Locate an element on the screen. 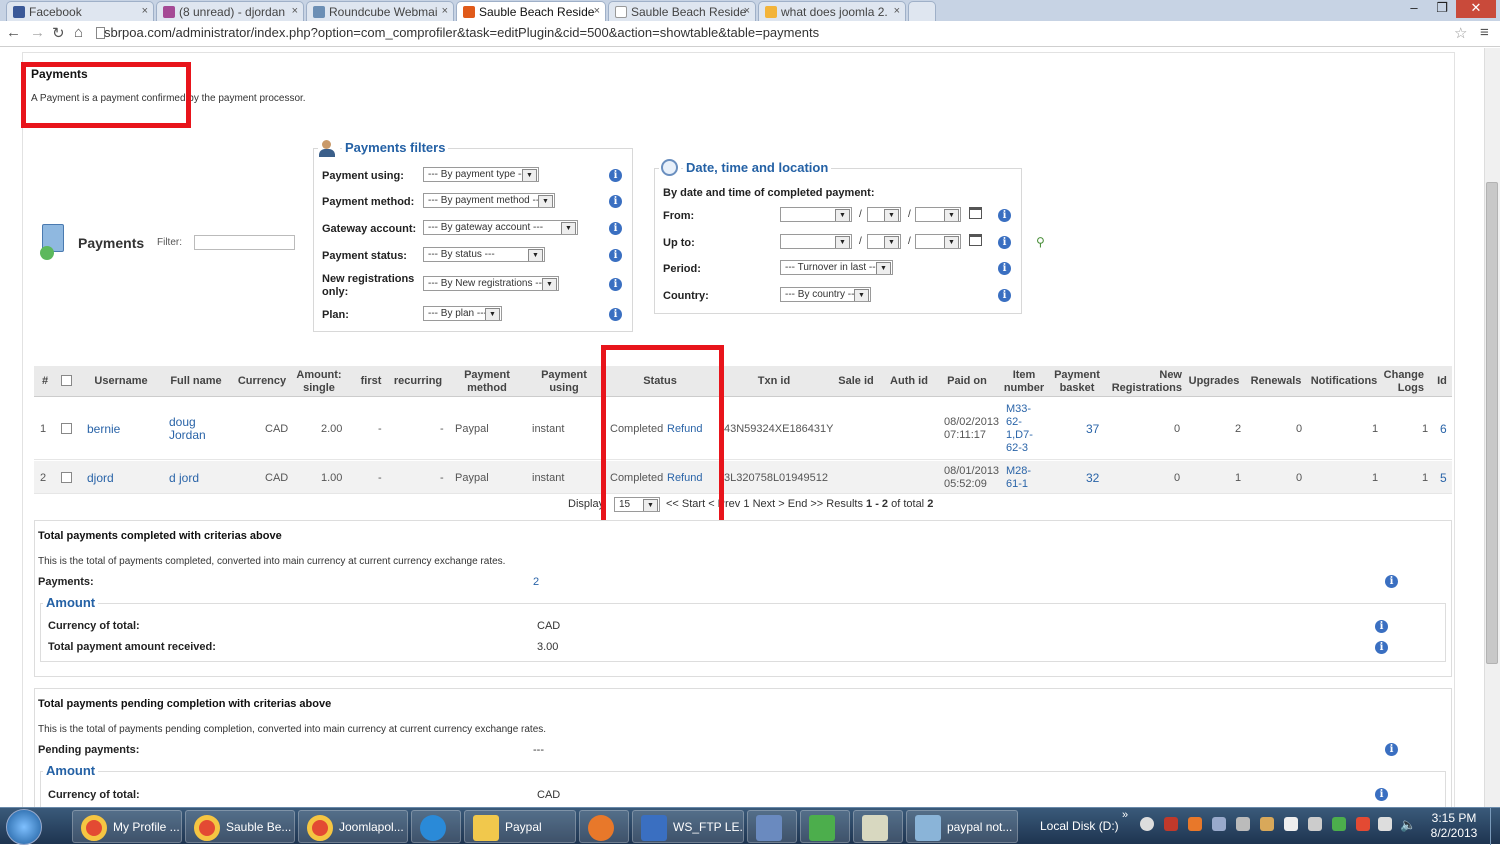 This screenshot has width=1500, height=845. col-change-logs: Change Logs is located at coordinates (1403, 382).